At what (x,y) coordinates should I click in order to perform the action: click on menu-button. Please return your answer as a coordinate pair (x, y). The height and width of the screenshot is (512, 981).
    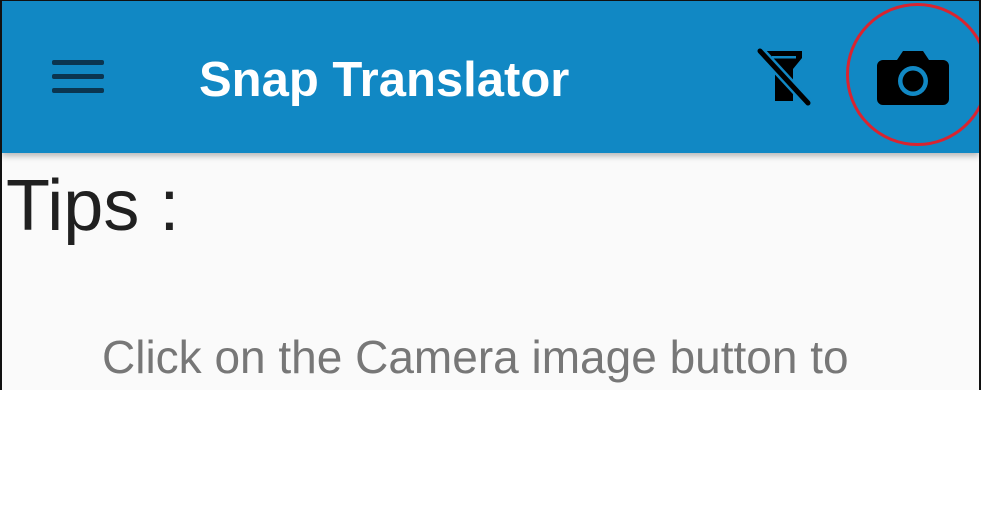
    Looking at the image, I should click on (79, 77).